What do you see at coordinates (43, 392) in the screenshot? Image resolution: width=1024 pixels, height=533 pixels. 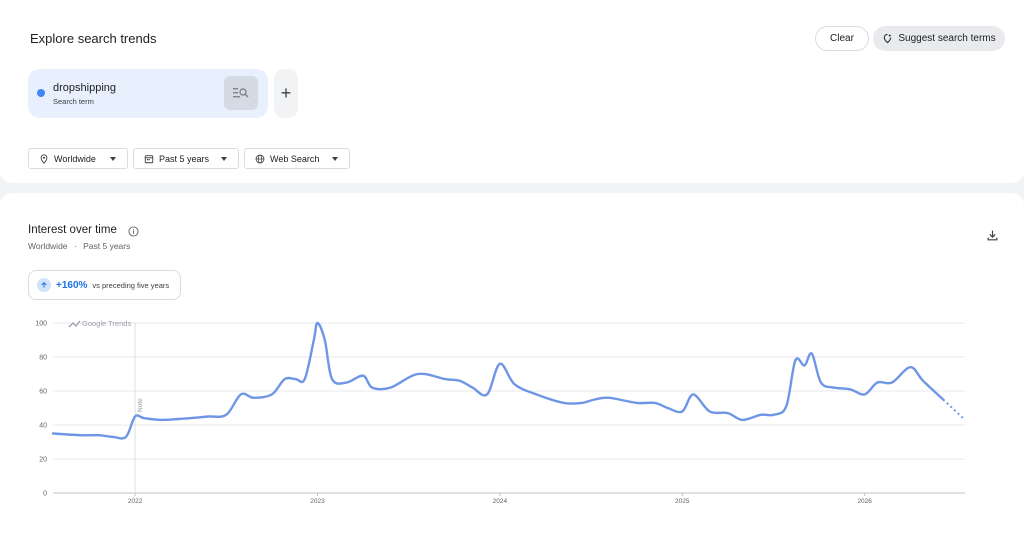 I see `y-tick-label: 60` at bounding box center [43, 392].